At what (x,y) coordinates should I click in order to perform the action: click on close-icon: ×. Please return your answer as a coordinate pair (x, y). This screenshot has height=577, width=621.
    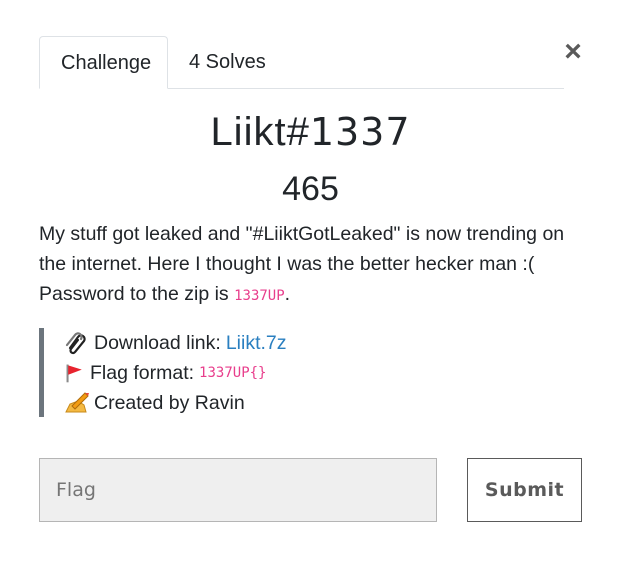
    Looking at the image, I should click on (573, 52).